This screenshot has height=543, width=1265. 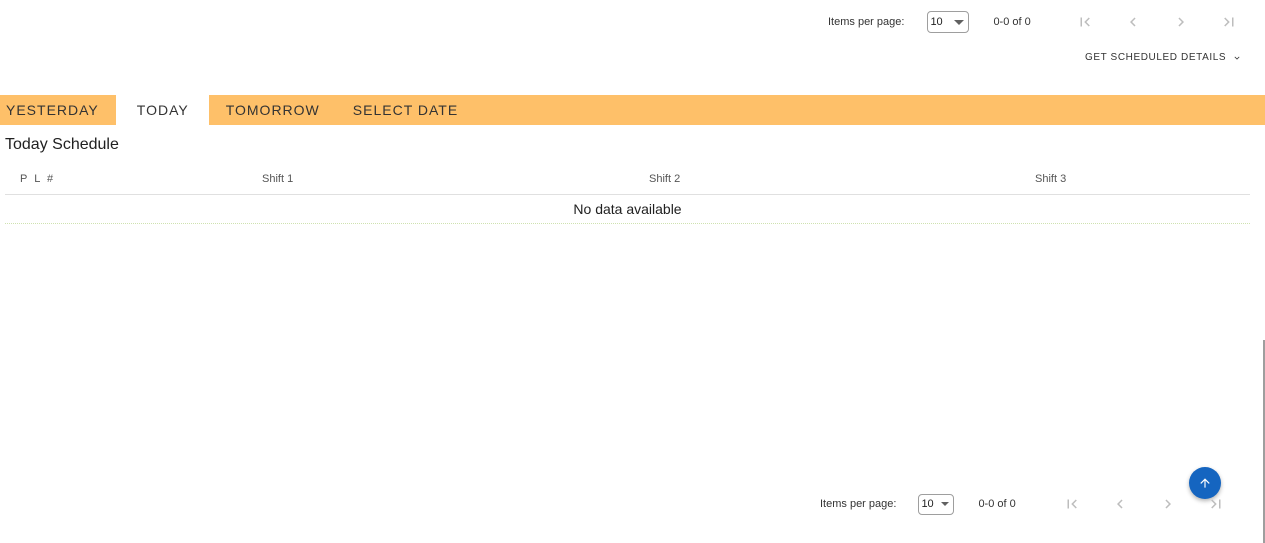 I want to click on tab-tomorrow: TOMORROW, so click(x=273, y=110).